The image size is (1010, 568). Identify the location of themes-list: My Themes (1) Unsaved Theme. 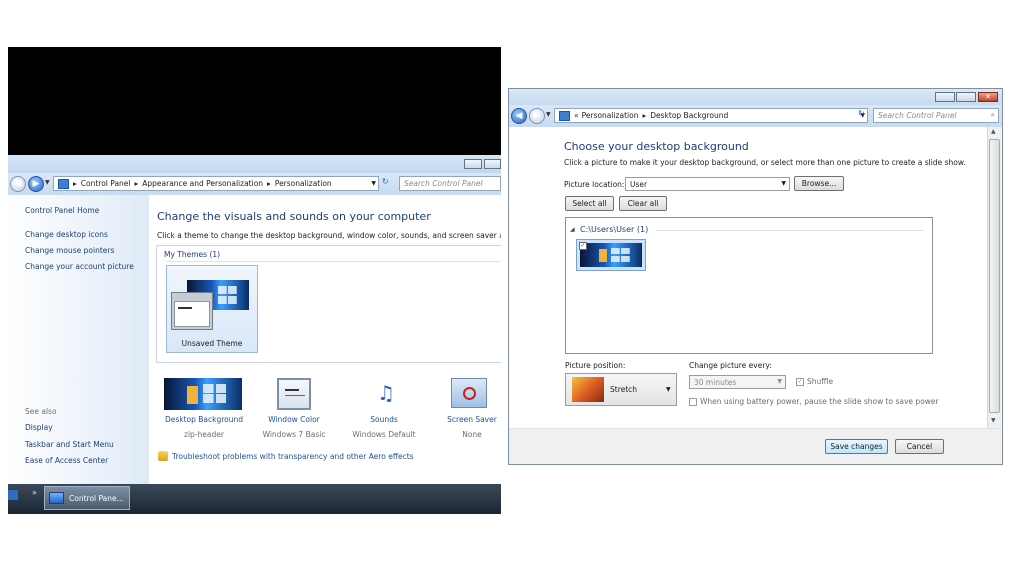
(328, 304).